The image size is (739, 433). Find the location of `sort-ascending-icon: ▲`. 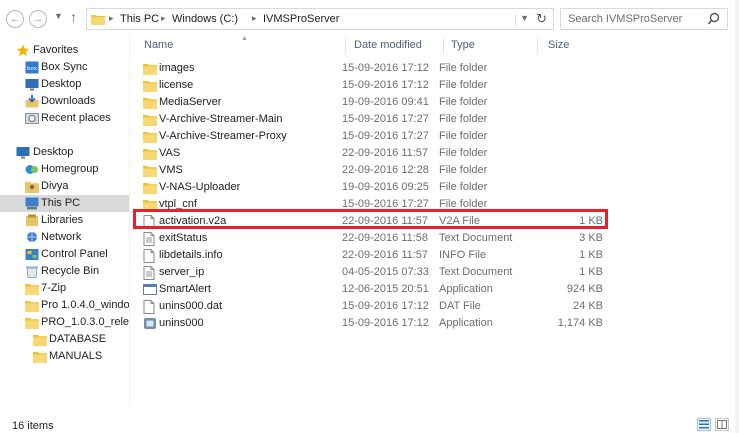

sort-ascending-icon: ▲ is located at coordinates (244, 38).